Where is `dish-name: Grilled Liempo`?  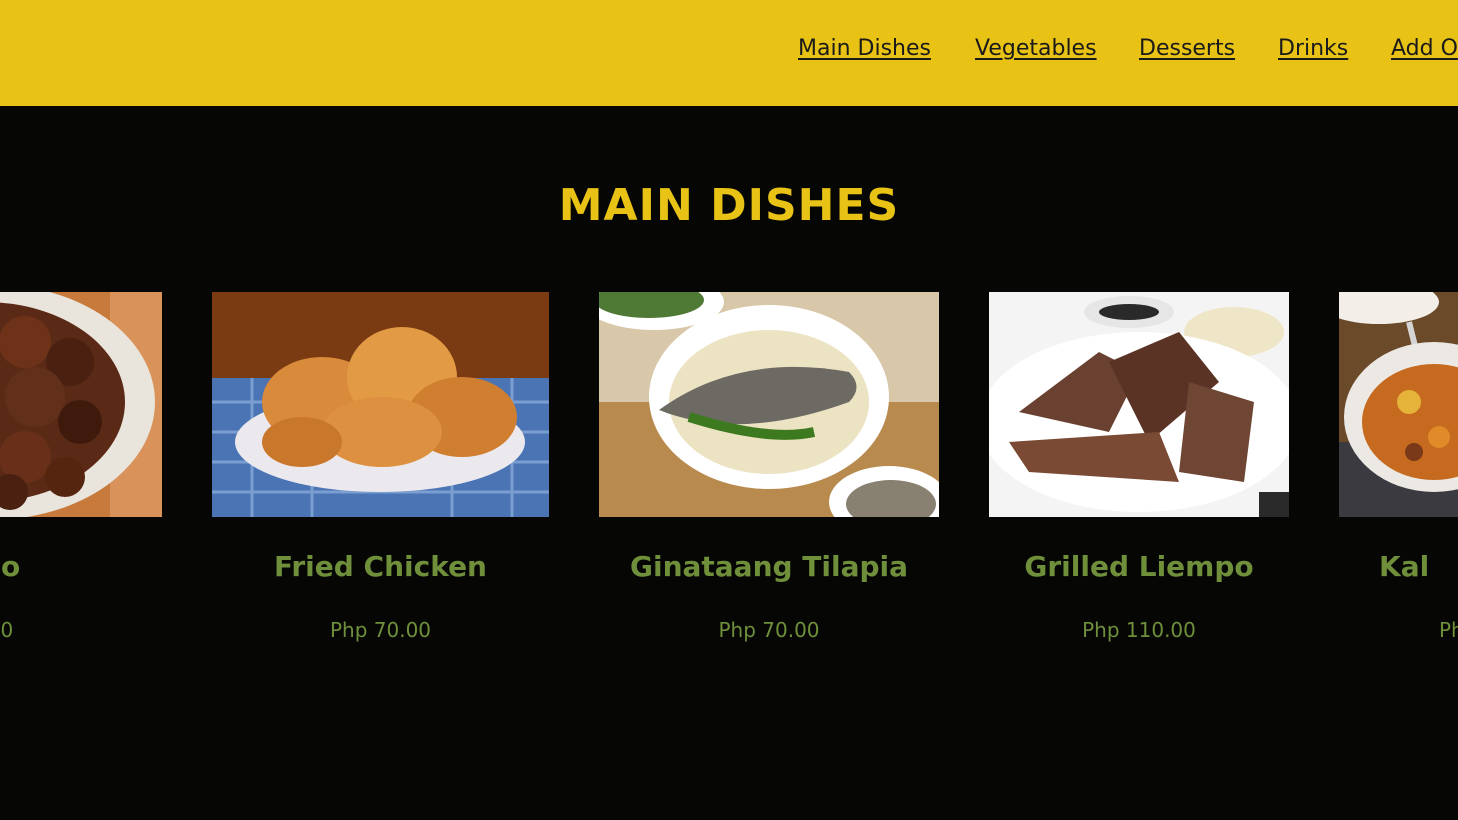
dish-name: Grilled Liempo is located at coordinates (1139, 566).